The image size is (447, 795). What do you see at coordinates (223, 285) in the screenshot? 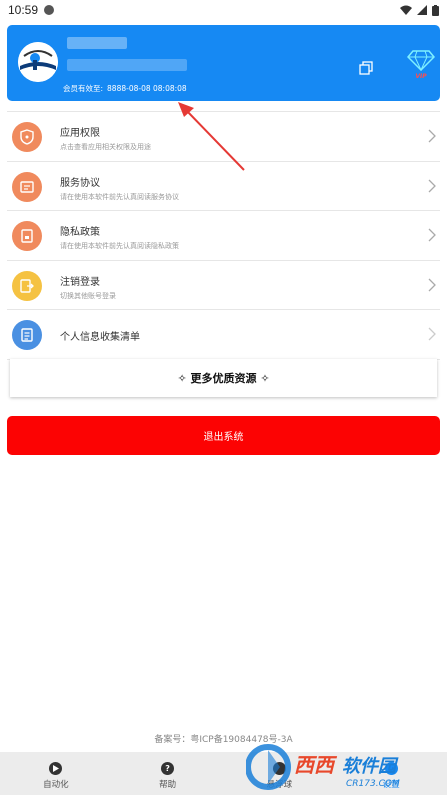
I see `menu-item-sign-out: 注销登录 切换其他账号登录` at bounding box center [223, 285].